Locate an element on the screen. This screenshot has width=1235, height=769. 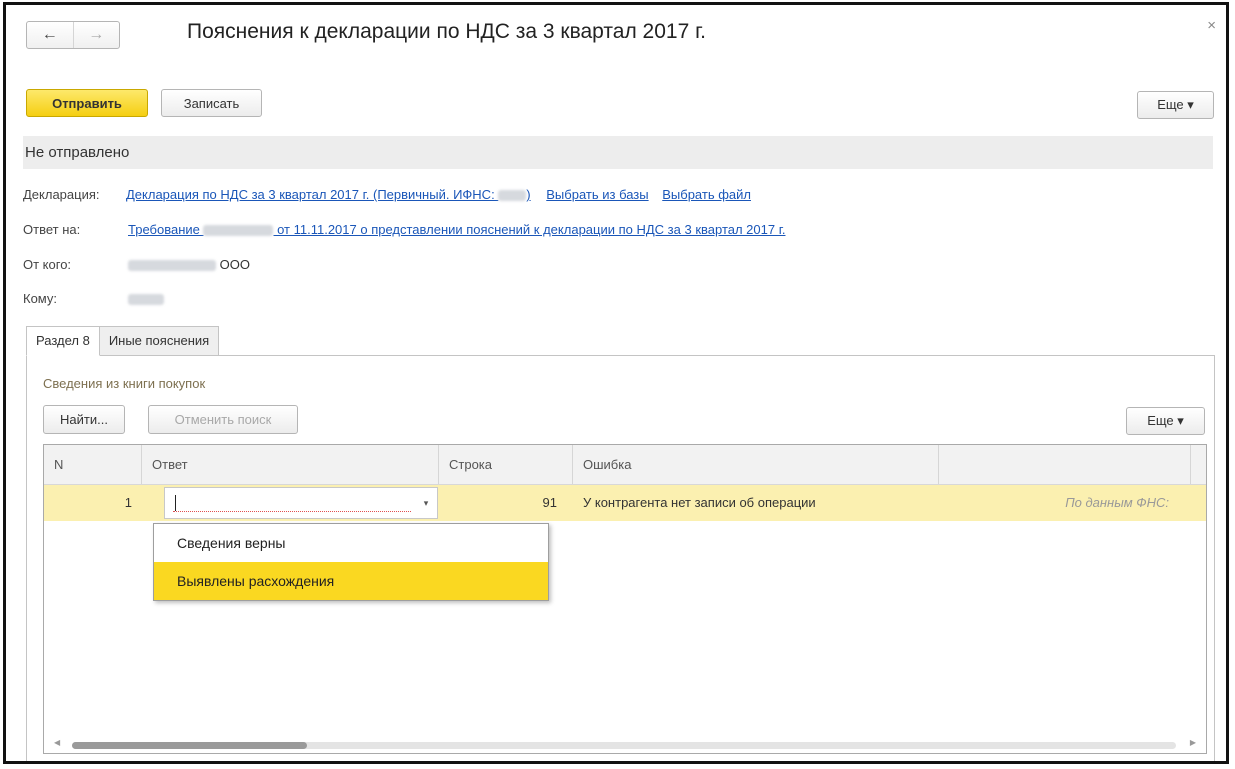
redacted-ifns is located at coordinates (512, 196).